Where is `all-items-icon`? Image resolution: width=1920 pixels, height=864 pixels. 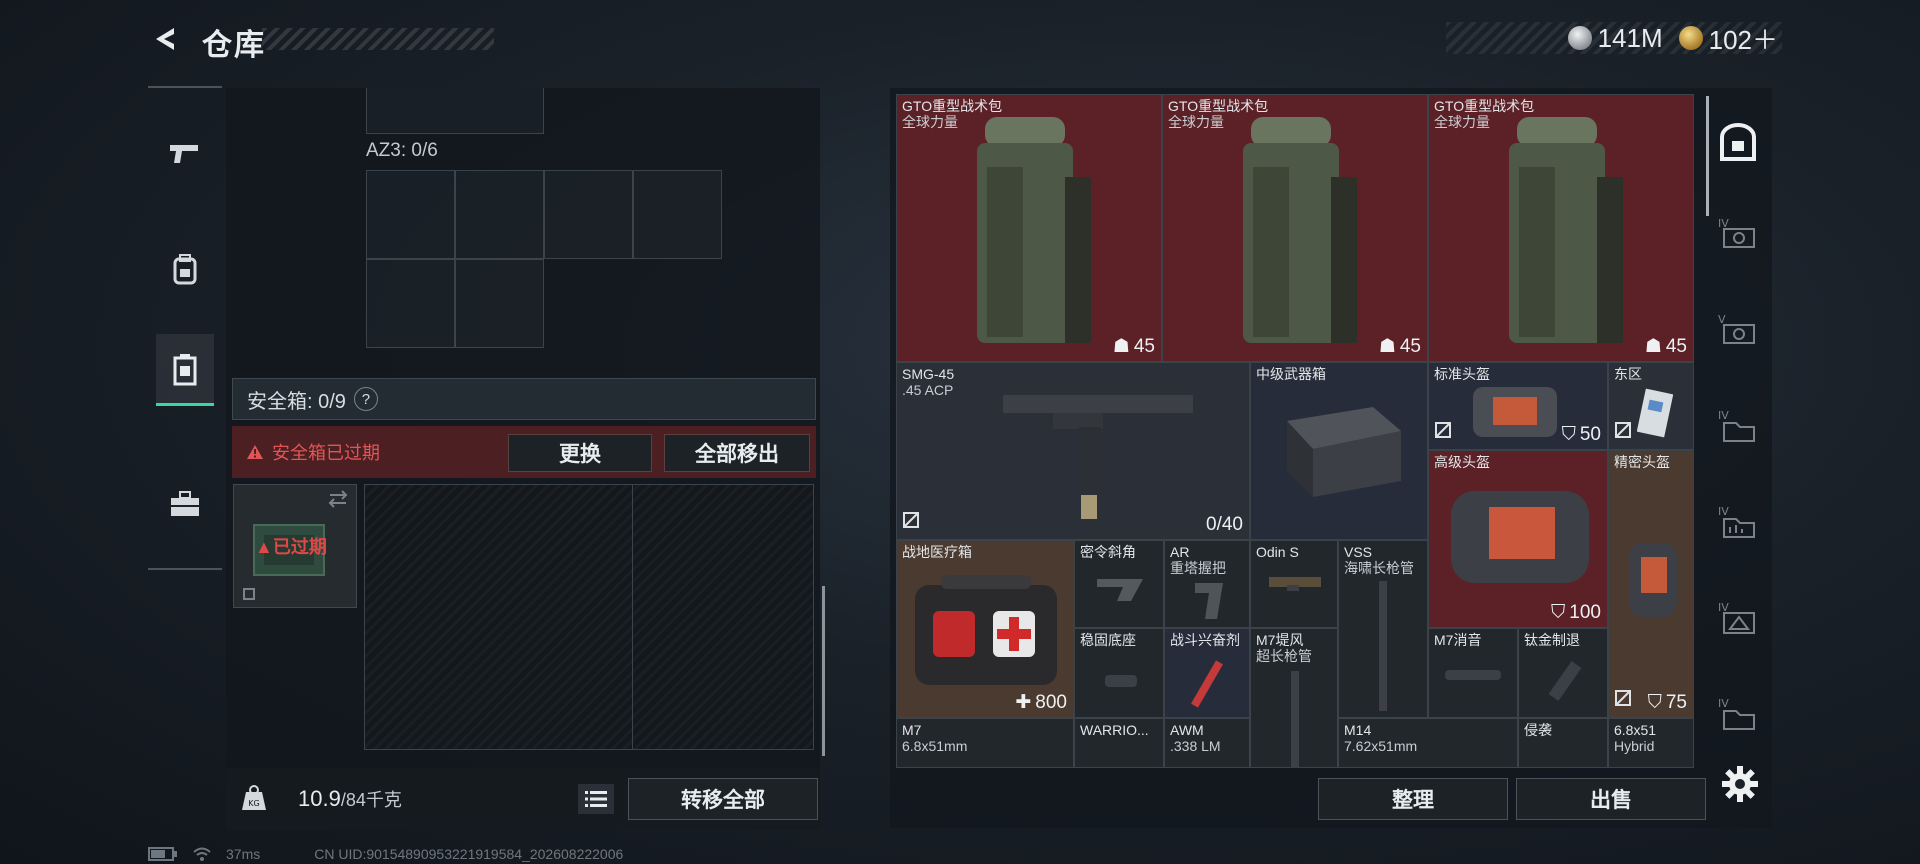
all-items-icon is located at coordinates (1738, 142).